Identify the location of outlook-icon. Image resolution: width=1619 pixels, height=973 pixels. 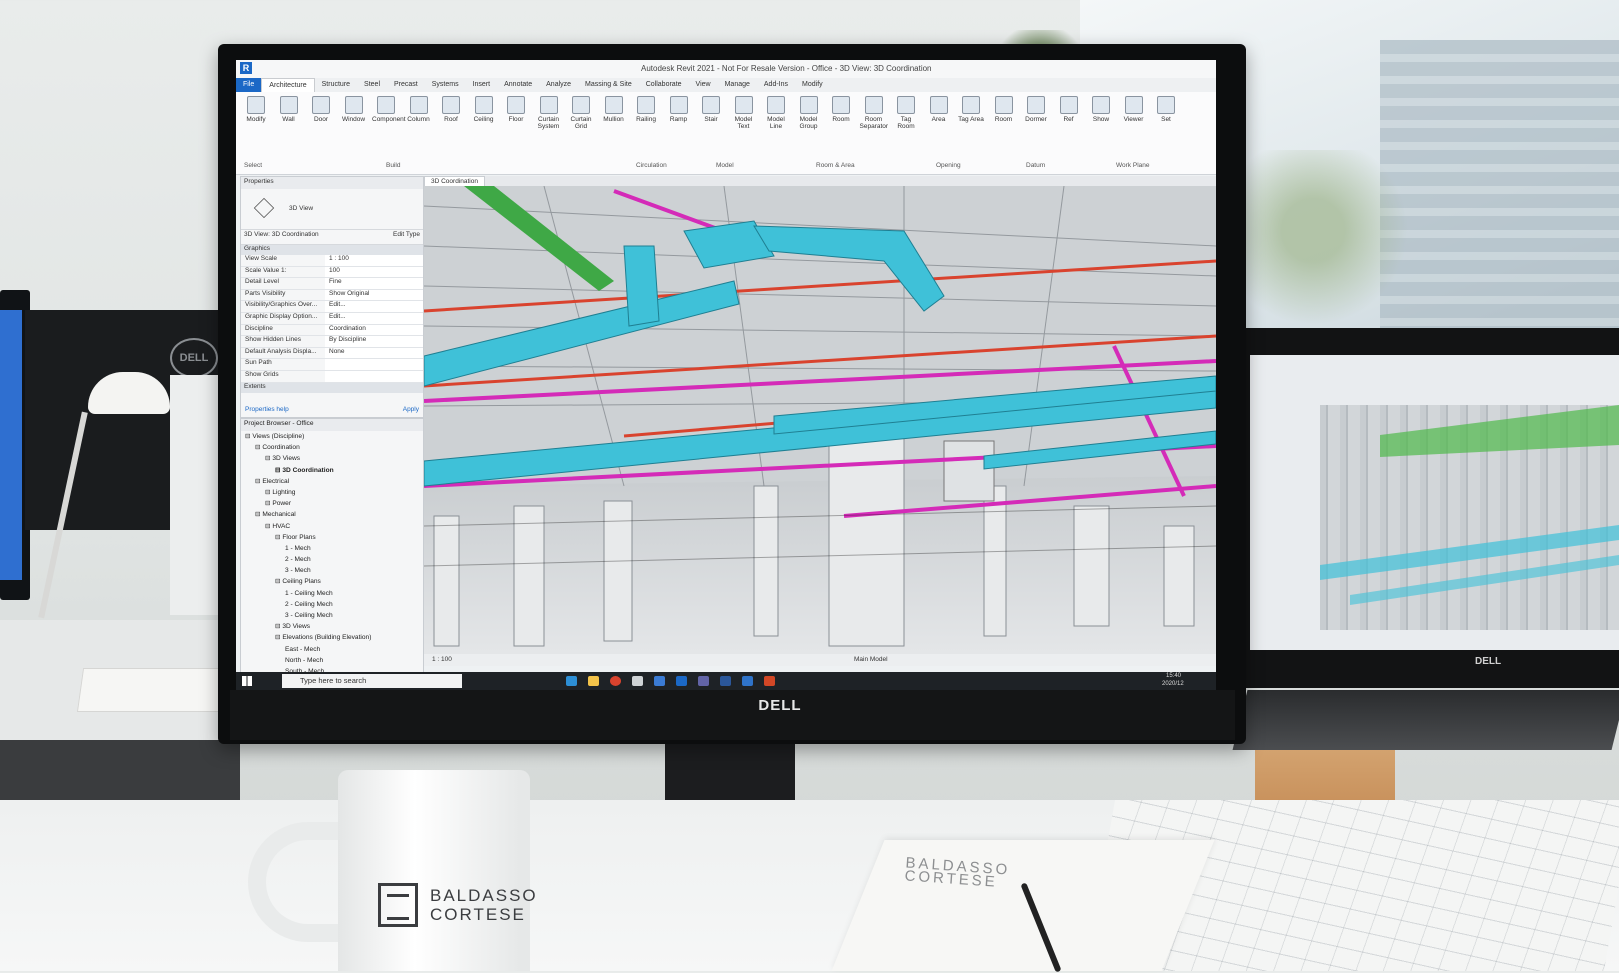
(681, 681).